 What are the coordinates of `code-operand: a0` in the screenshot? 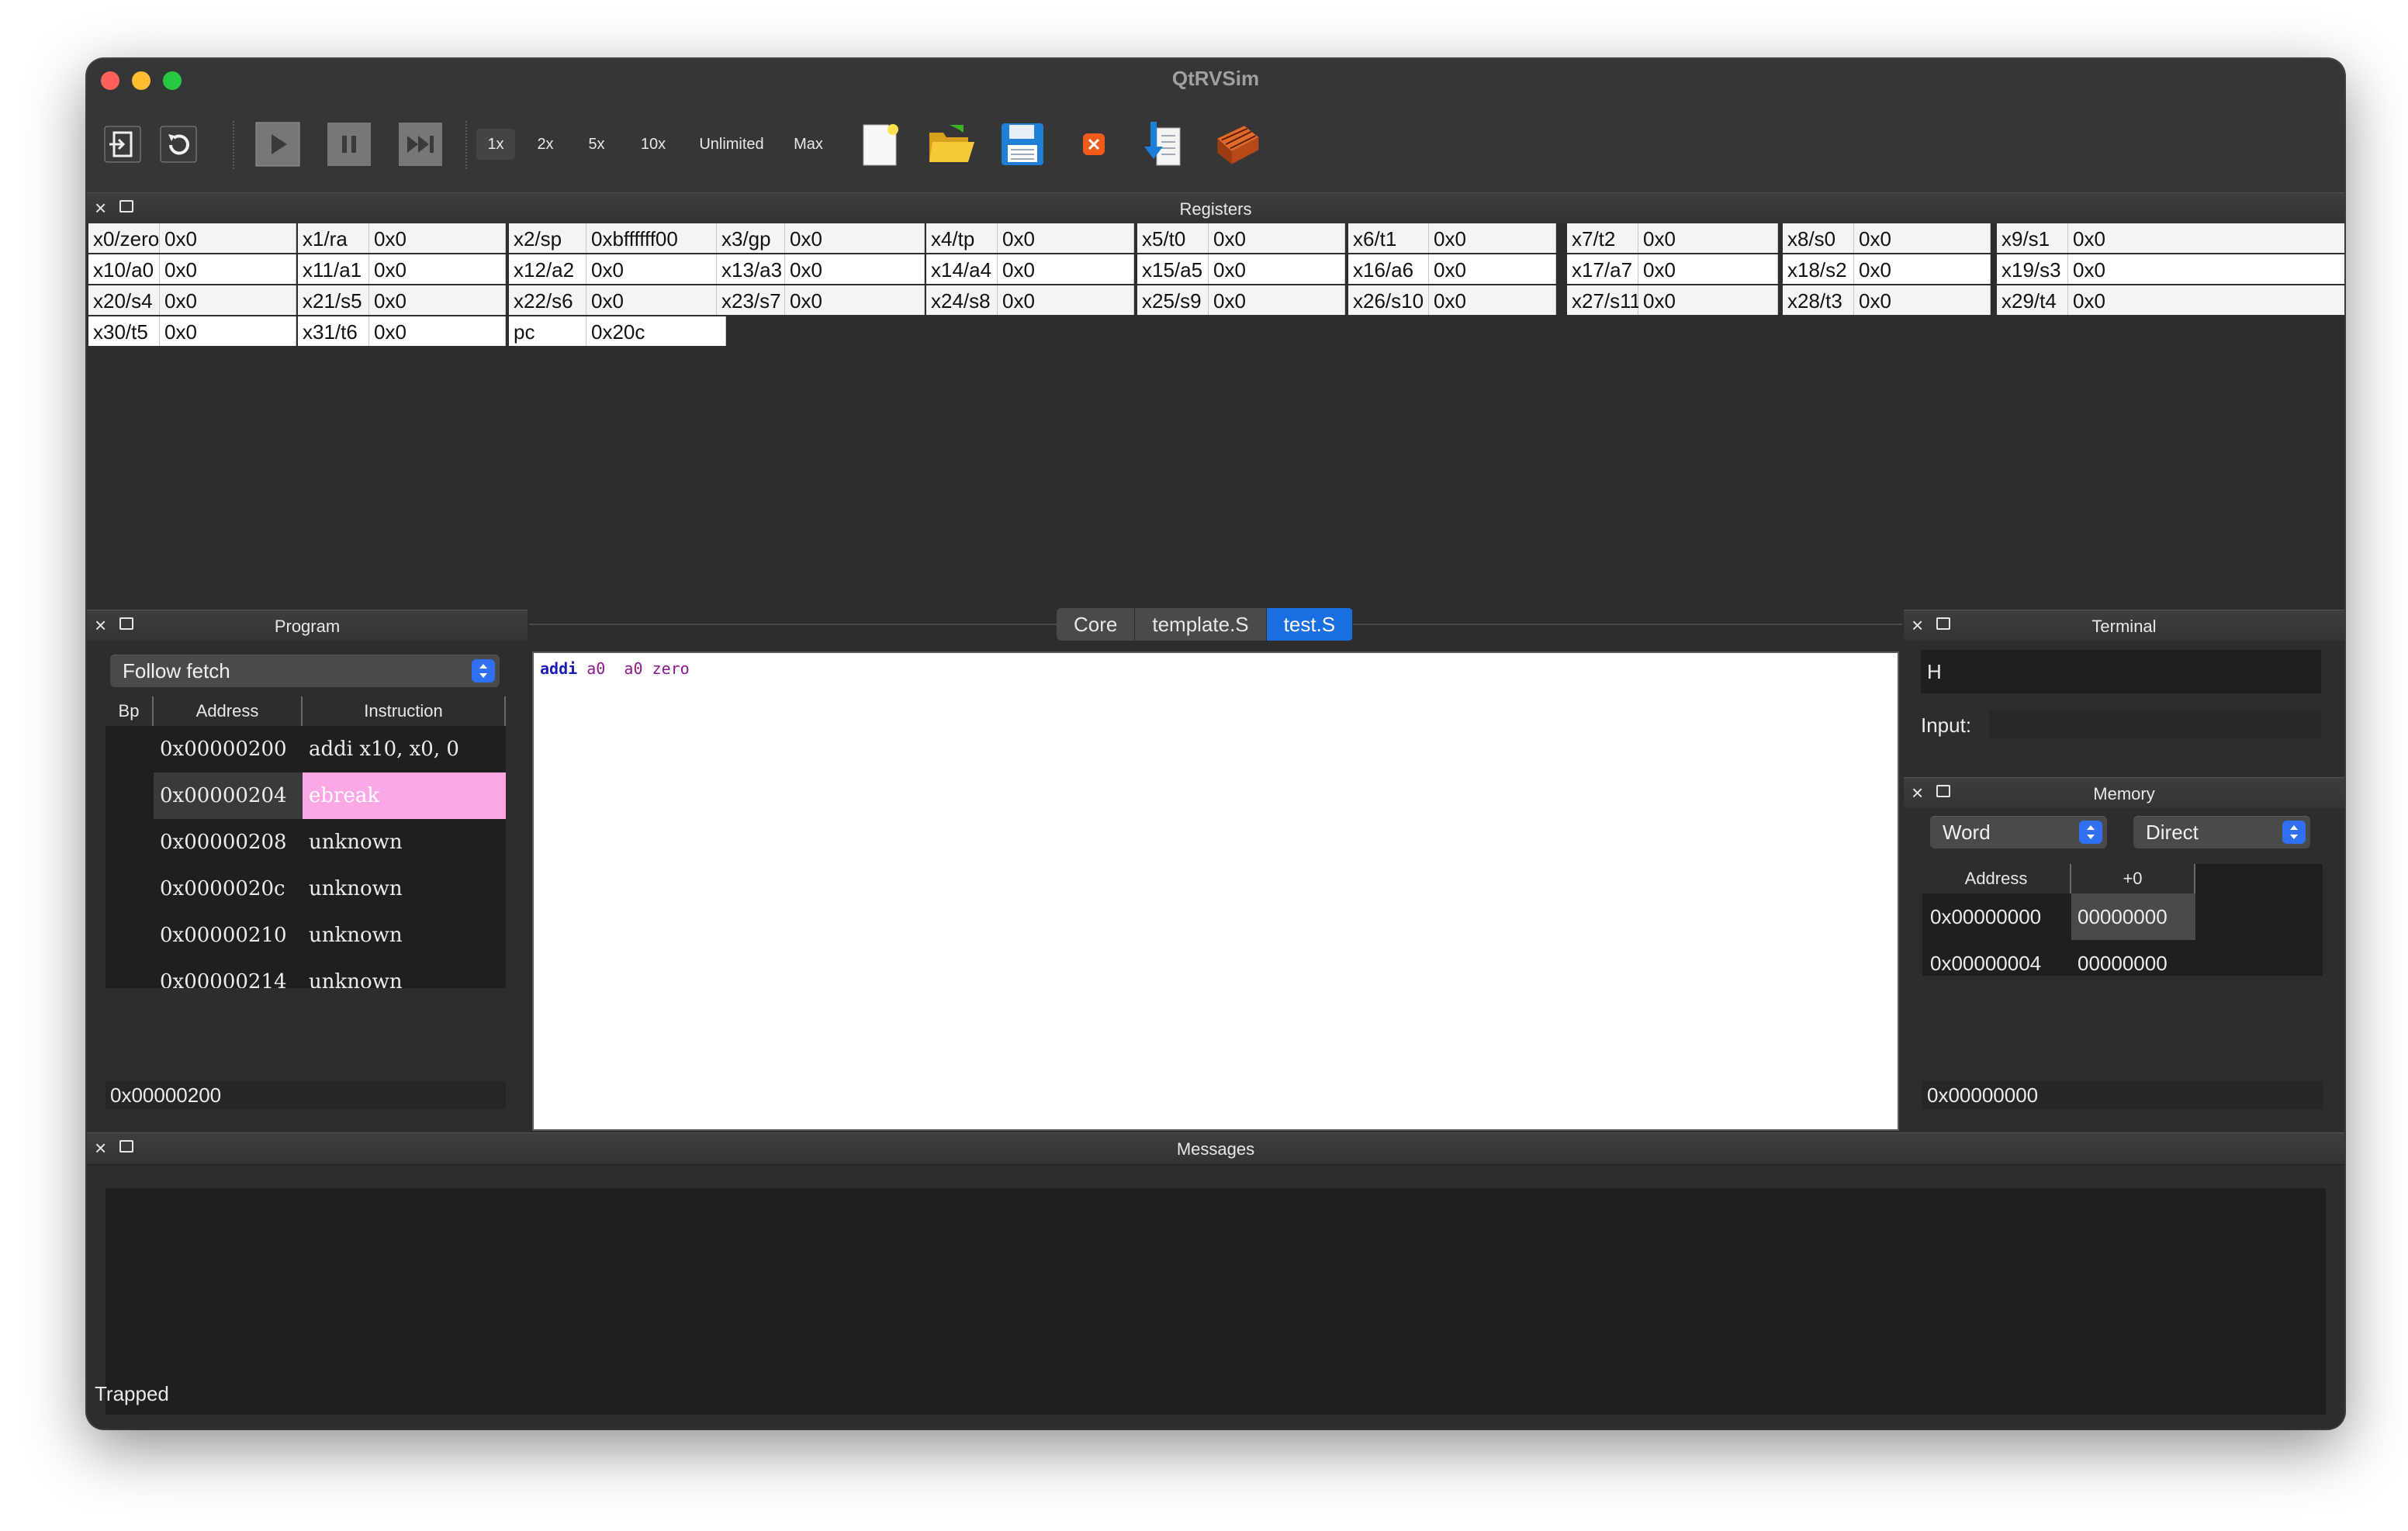 It's located at (596, 668).